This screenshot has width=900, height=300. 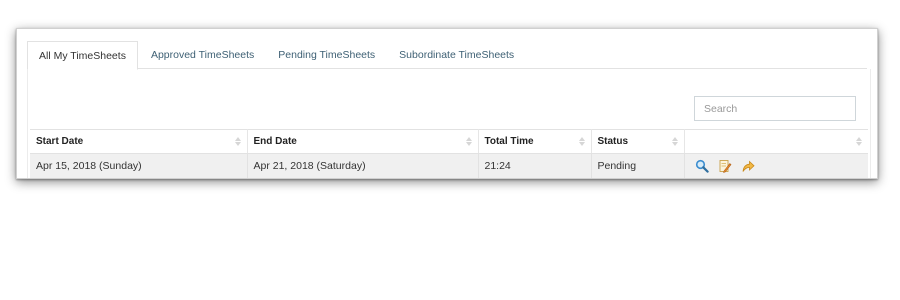 I want to click on table-header-row: Start Date End Date Total Time Status, so click(x=449, y=141).